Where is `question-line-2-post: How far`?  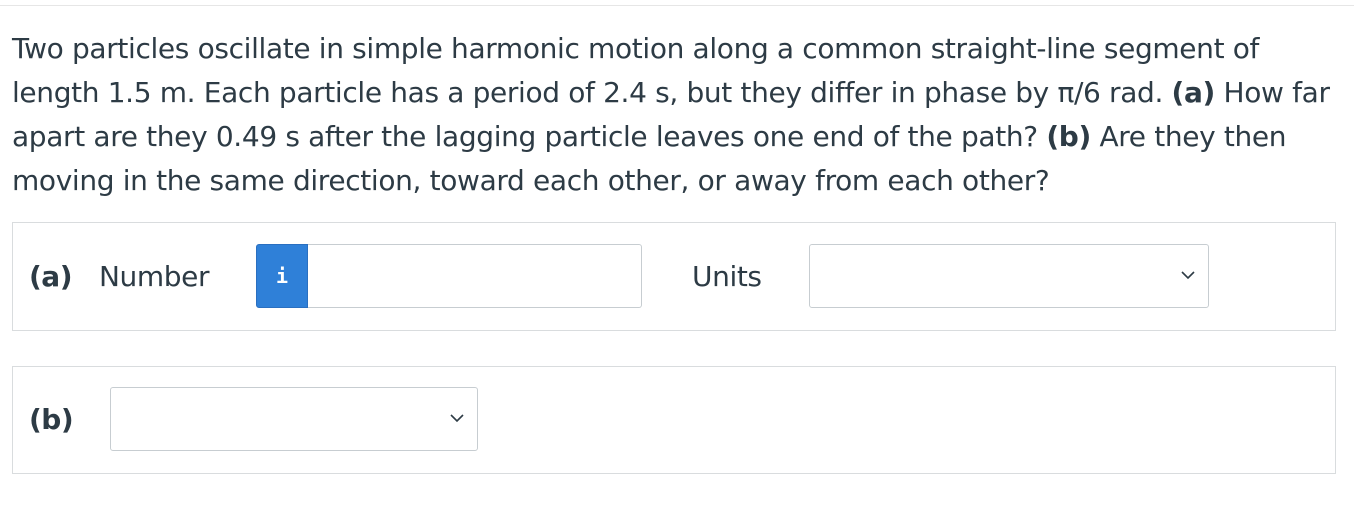
question-line-2-post: How far is located at coordinates (1272, 92).